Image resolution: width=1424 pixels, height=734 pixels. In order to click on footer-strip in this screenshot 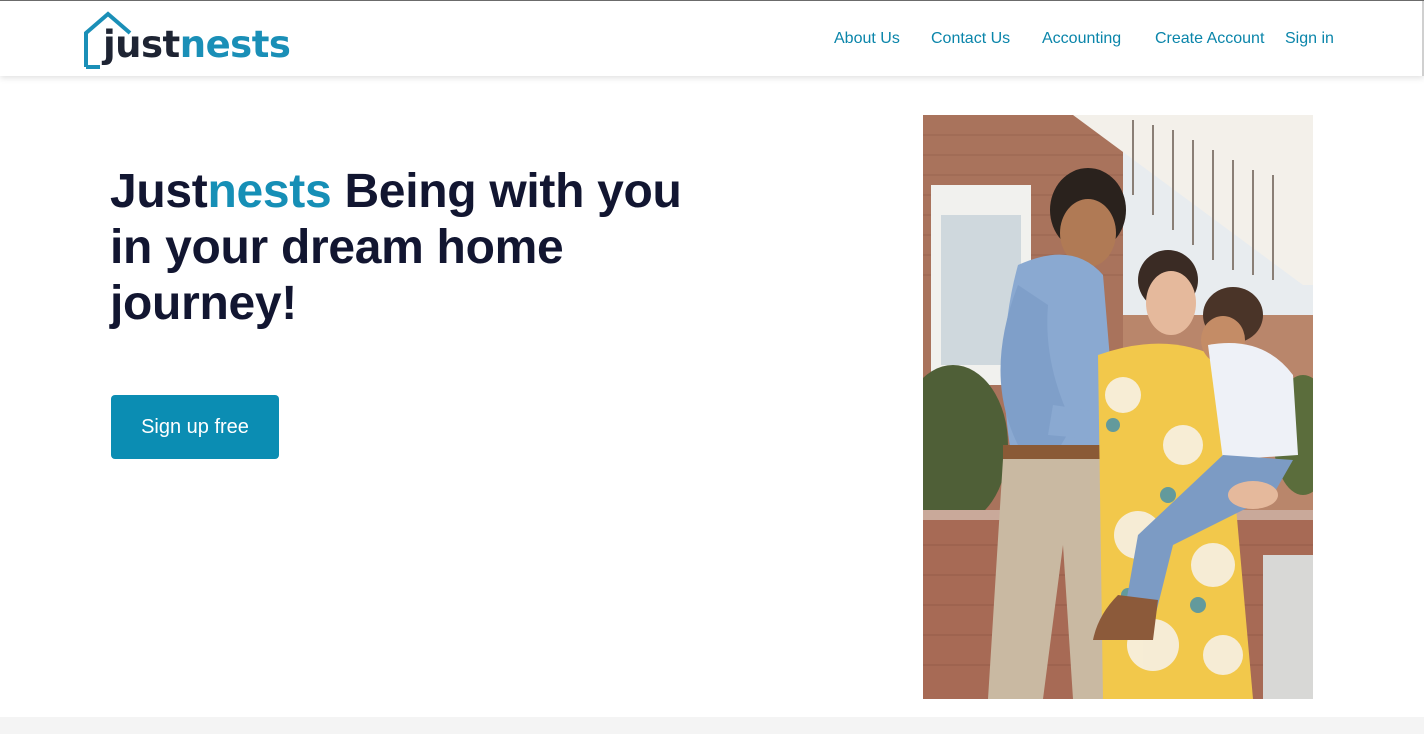, I will do `click(712, 725)`.